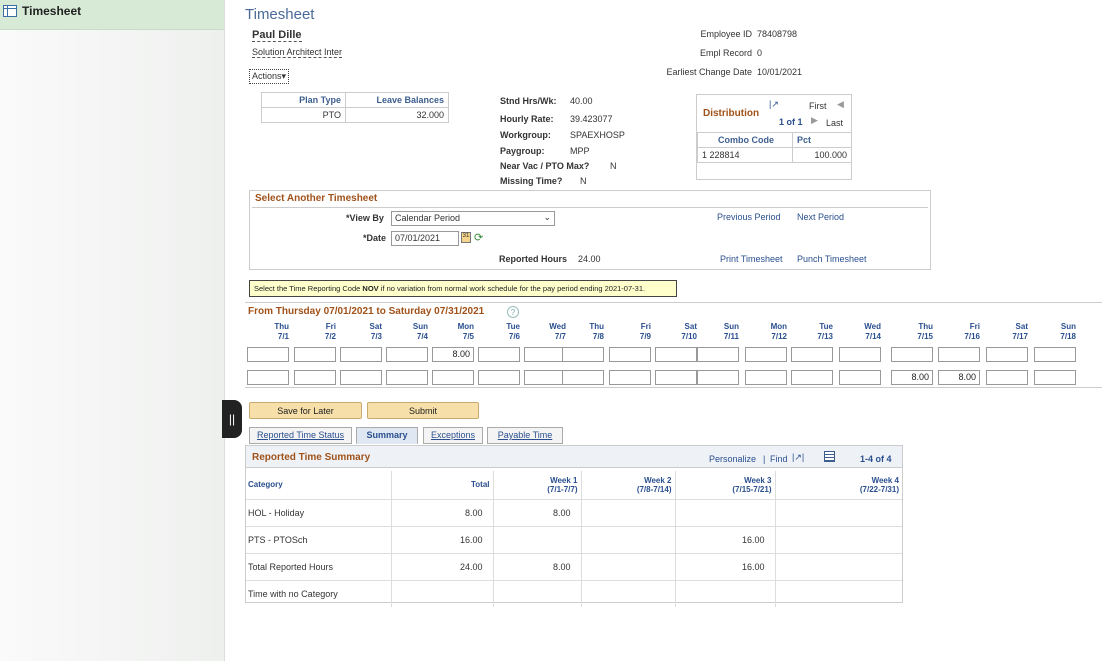 Image resolution: width=1102 pixels, height=661 pixels. I want to click on distribution-table: Combo Code Pct 1 228814 100.000, so click(774, 147).